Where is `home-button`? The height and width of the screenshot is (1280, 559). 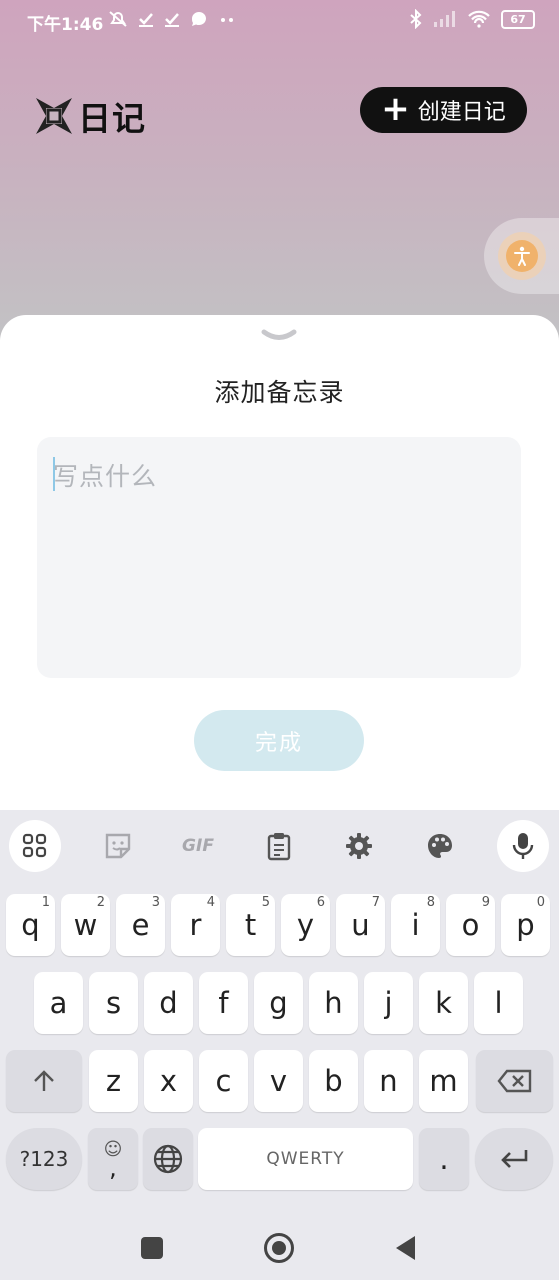
home-button is located at coordinates (279, 1248).